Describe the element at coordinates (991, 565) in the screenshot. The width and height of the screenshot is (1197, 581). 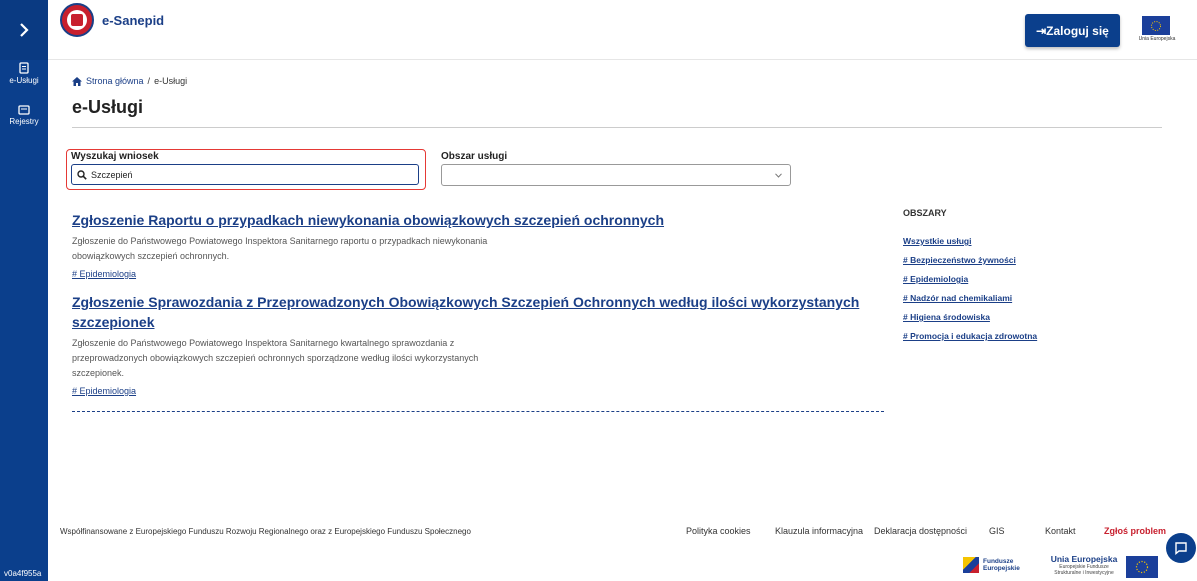
I see `european-funds-logo: Fundusze Europejskie` at that location.